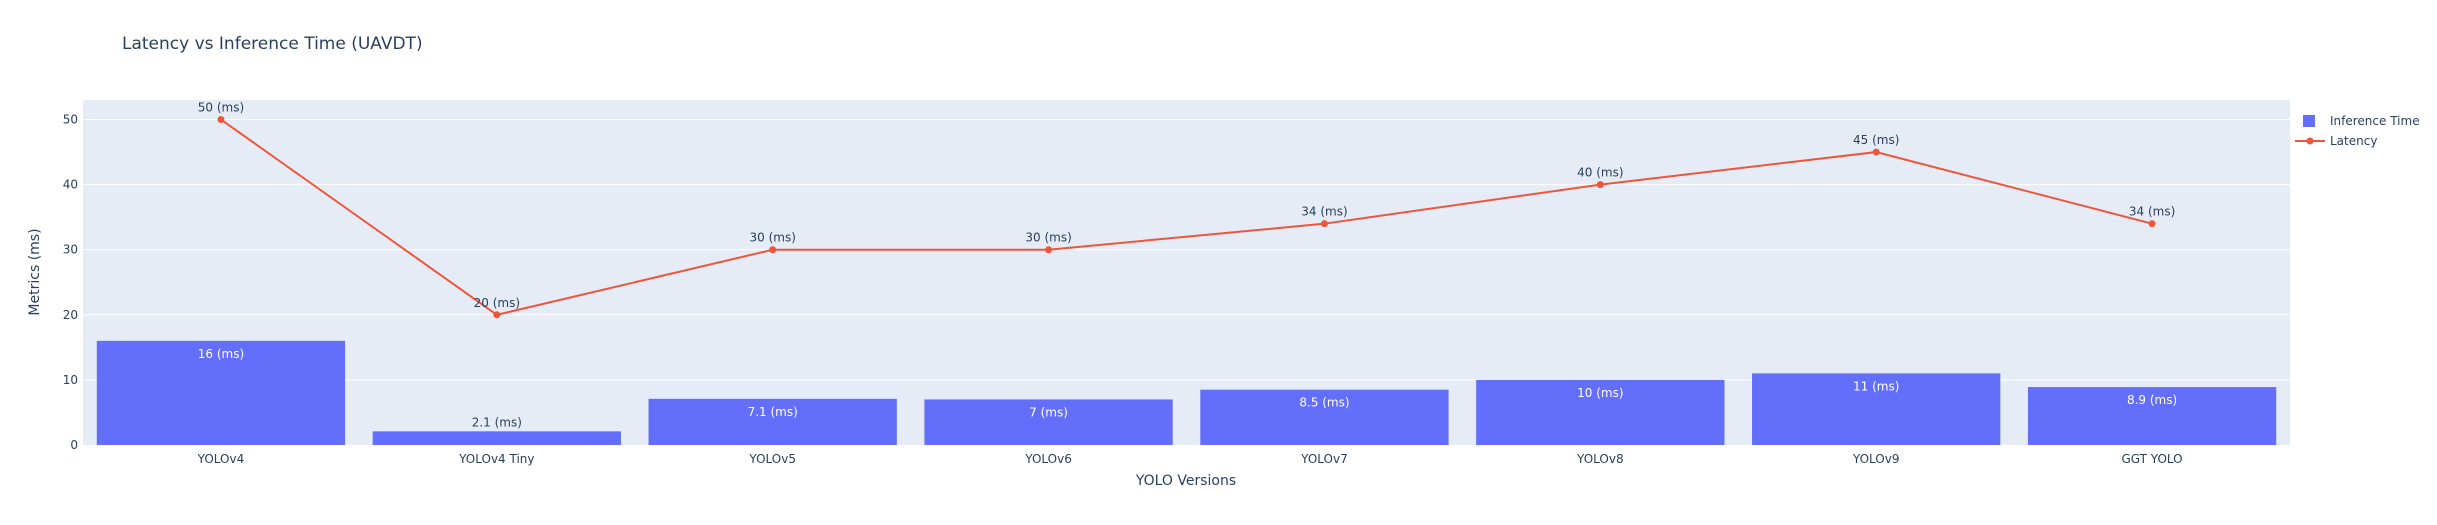 The width and height of the screenshot is (2437, 525). I want to click on y-tick-label-0: 0, so click(74, 445).